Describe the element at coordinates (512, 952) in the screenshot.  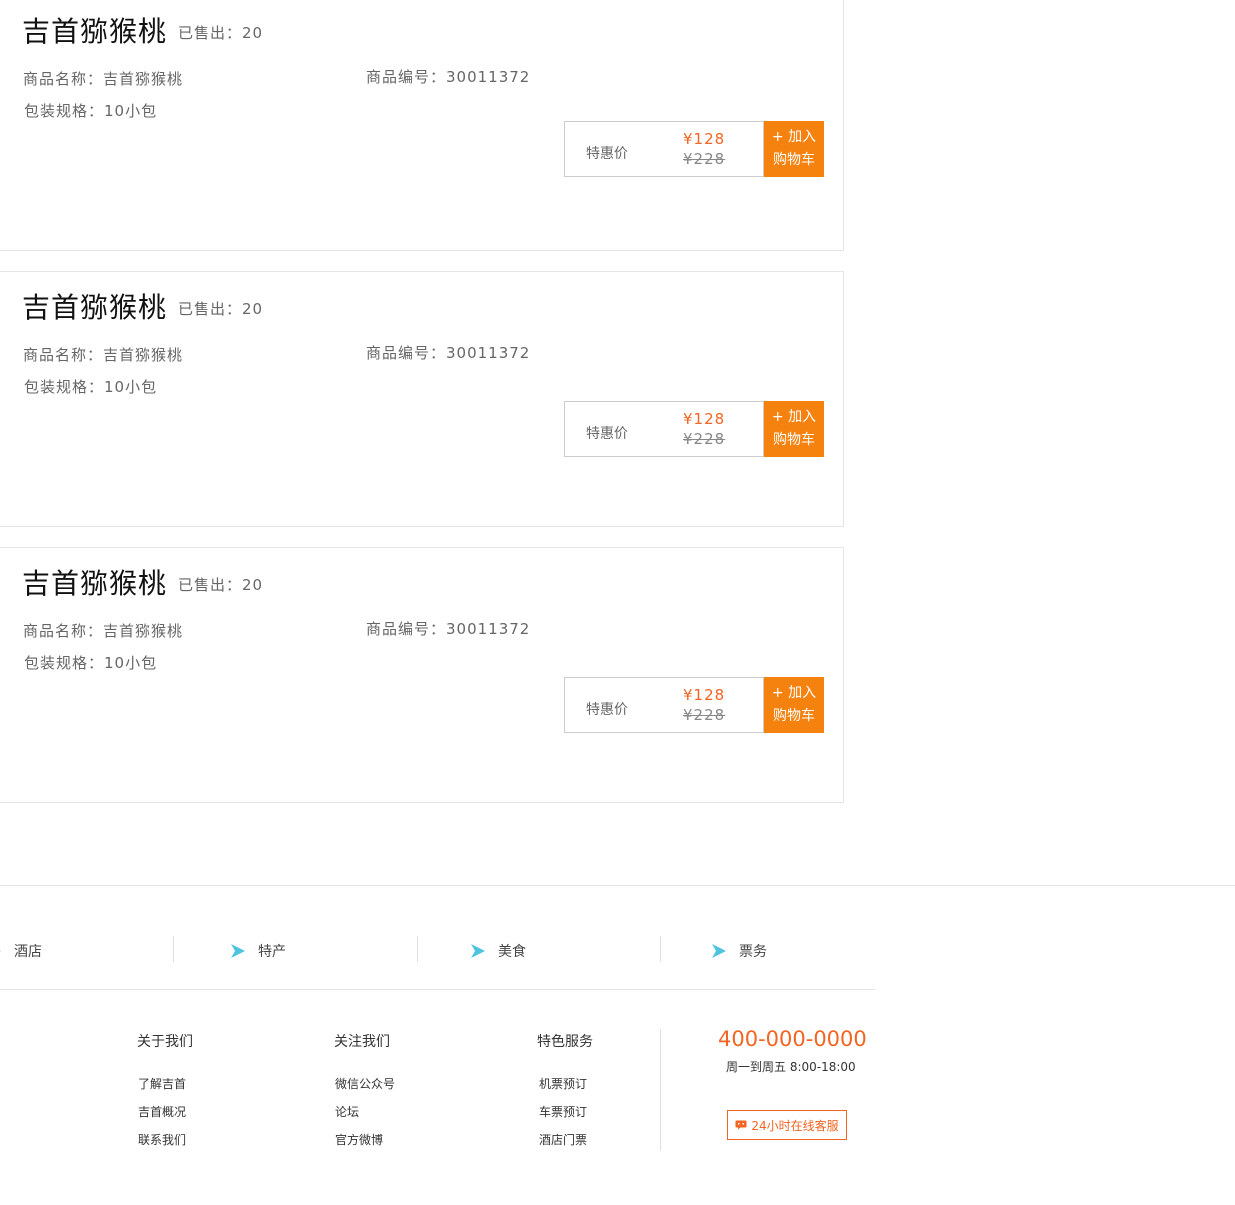
I see `category-label: 美食` at that location.